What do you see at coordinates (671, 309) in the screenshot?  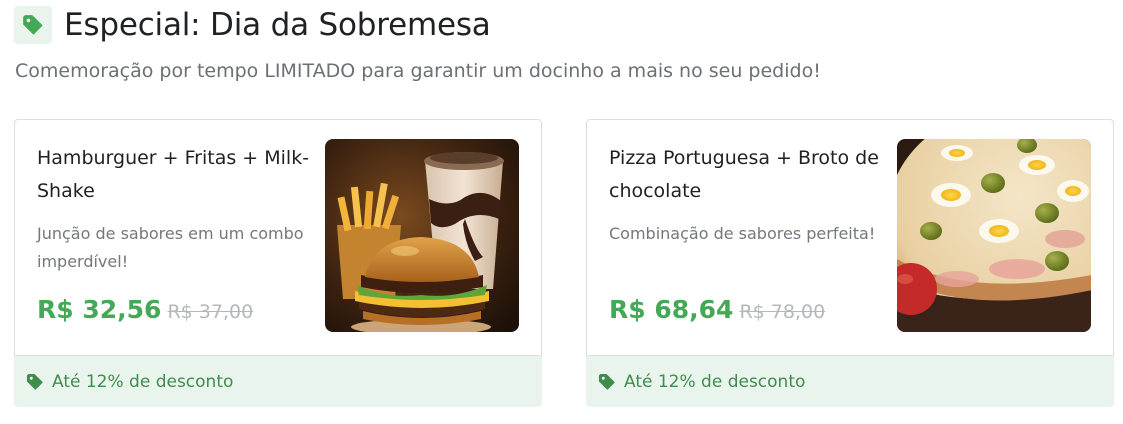 I see `product-price: R$ 68,64` at bounding box center [671, 309].